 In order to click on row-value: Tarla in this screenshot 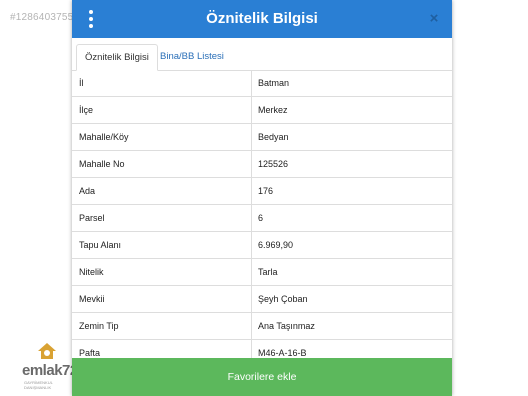, I will do `click(268, 272)`.